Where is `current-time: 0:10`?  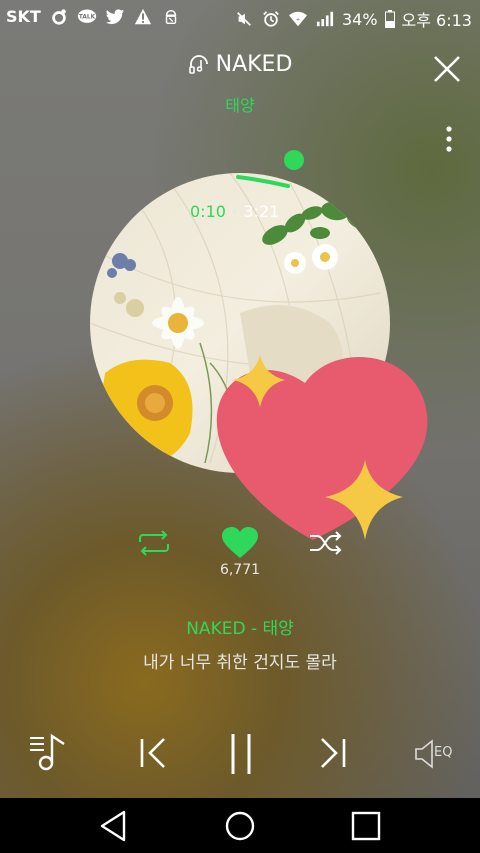
current-time: 0:10 is located at coordinates (208, 211).